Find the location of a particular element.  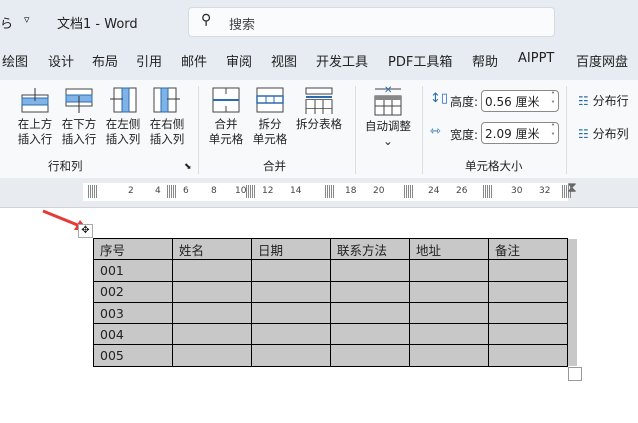

tab-layout: 布局 is located at coordinates (105, 60).